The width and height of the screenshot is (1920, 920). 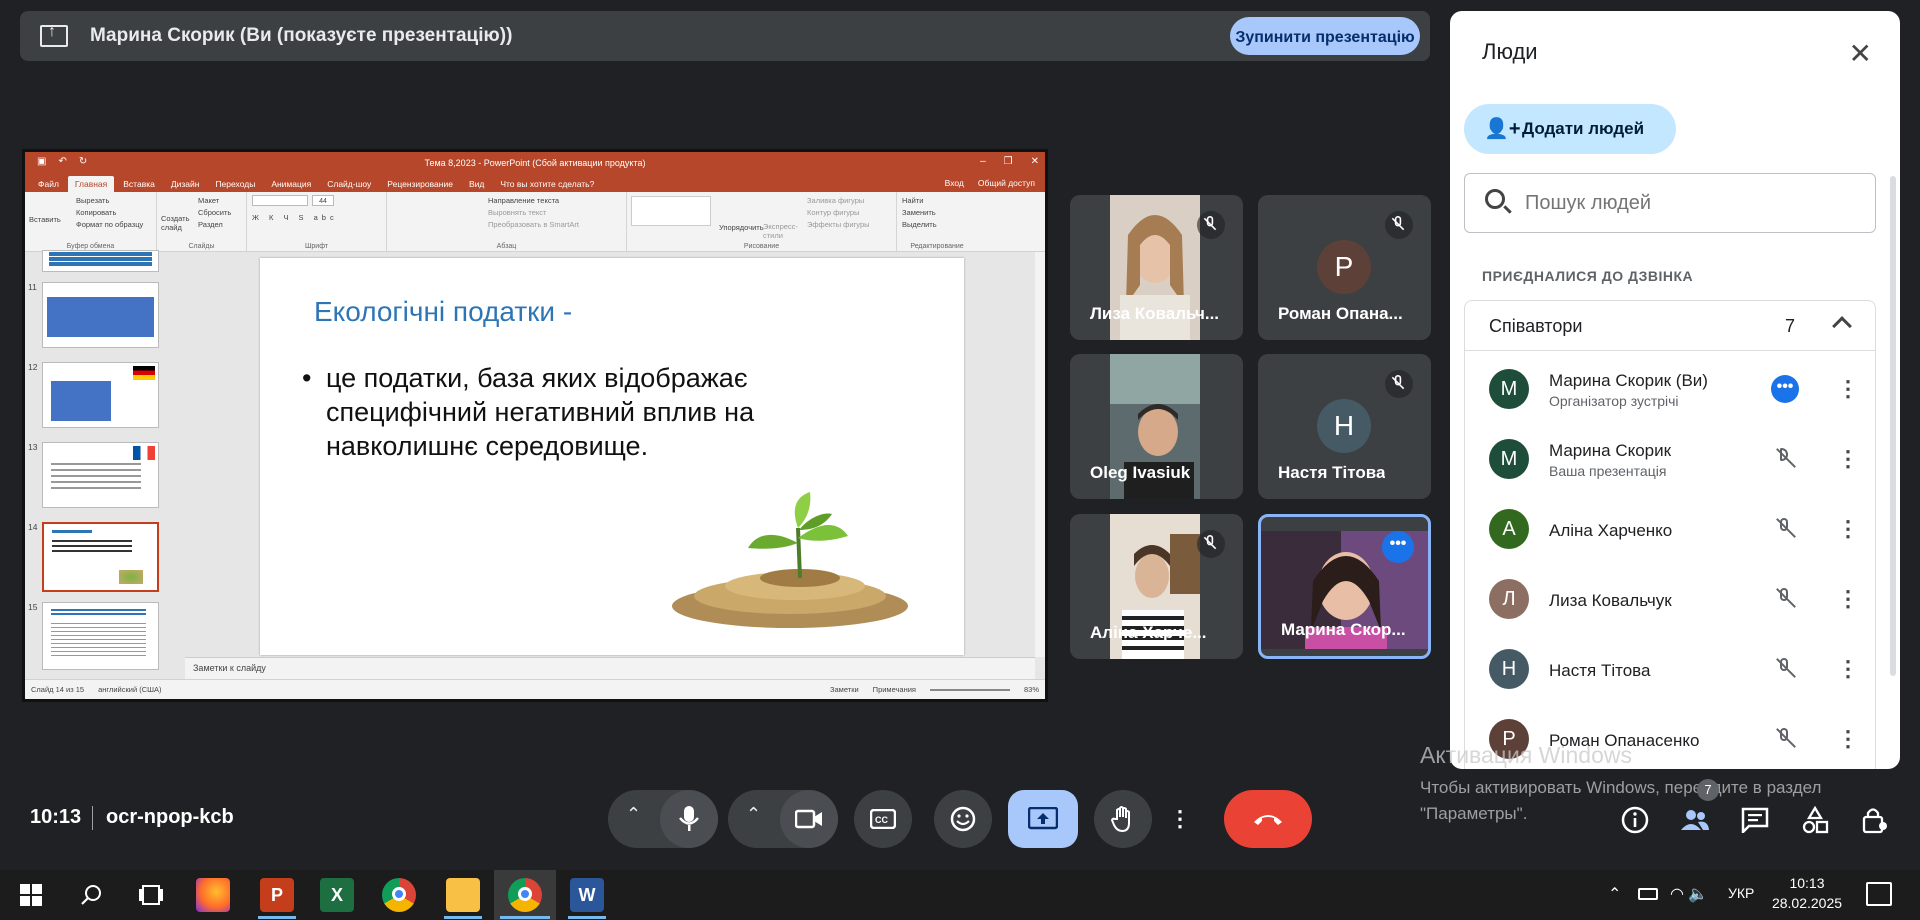 I want to click on participant-list-item: Л Лиза Ковальчук ⋮, so click(x=1679, y=601).